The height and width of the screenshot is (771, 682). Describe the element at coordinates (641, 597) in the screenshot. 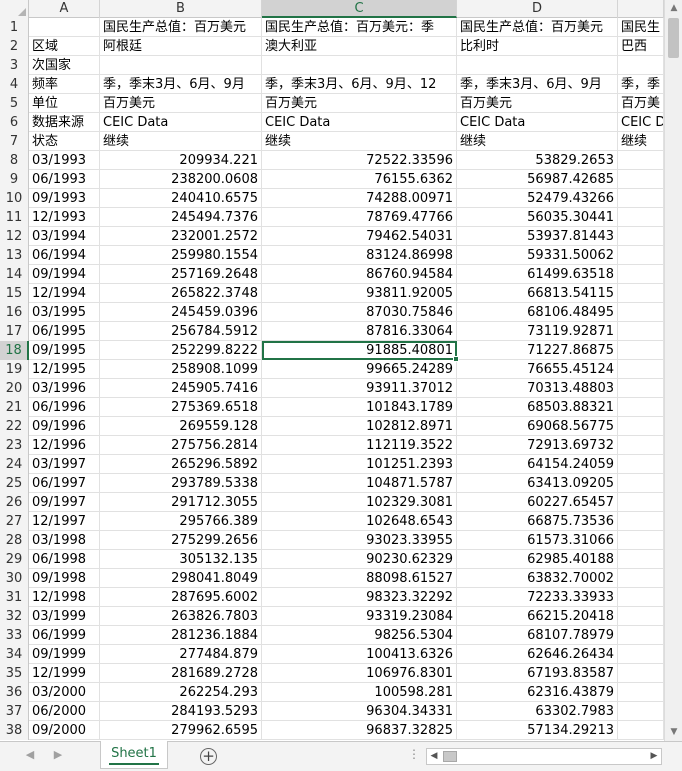

I see `cell-e31` at that location.